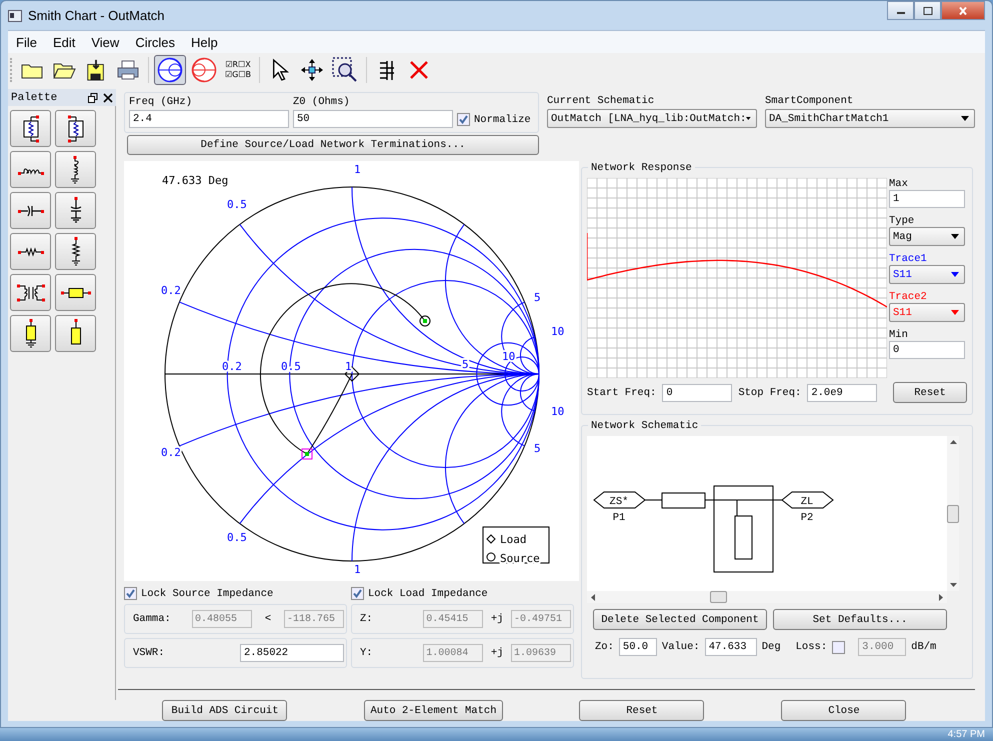 This screenshot has width=993, height=741. What do you see at coordinates (843, 710) in the screenshot?
I see `footer-button: Close` at bounding box center [843, 710].